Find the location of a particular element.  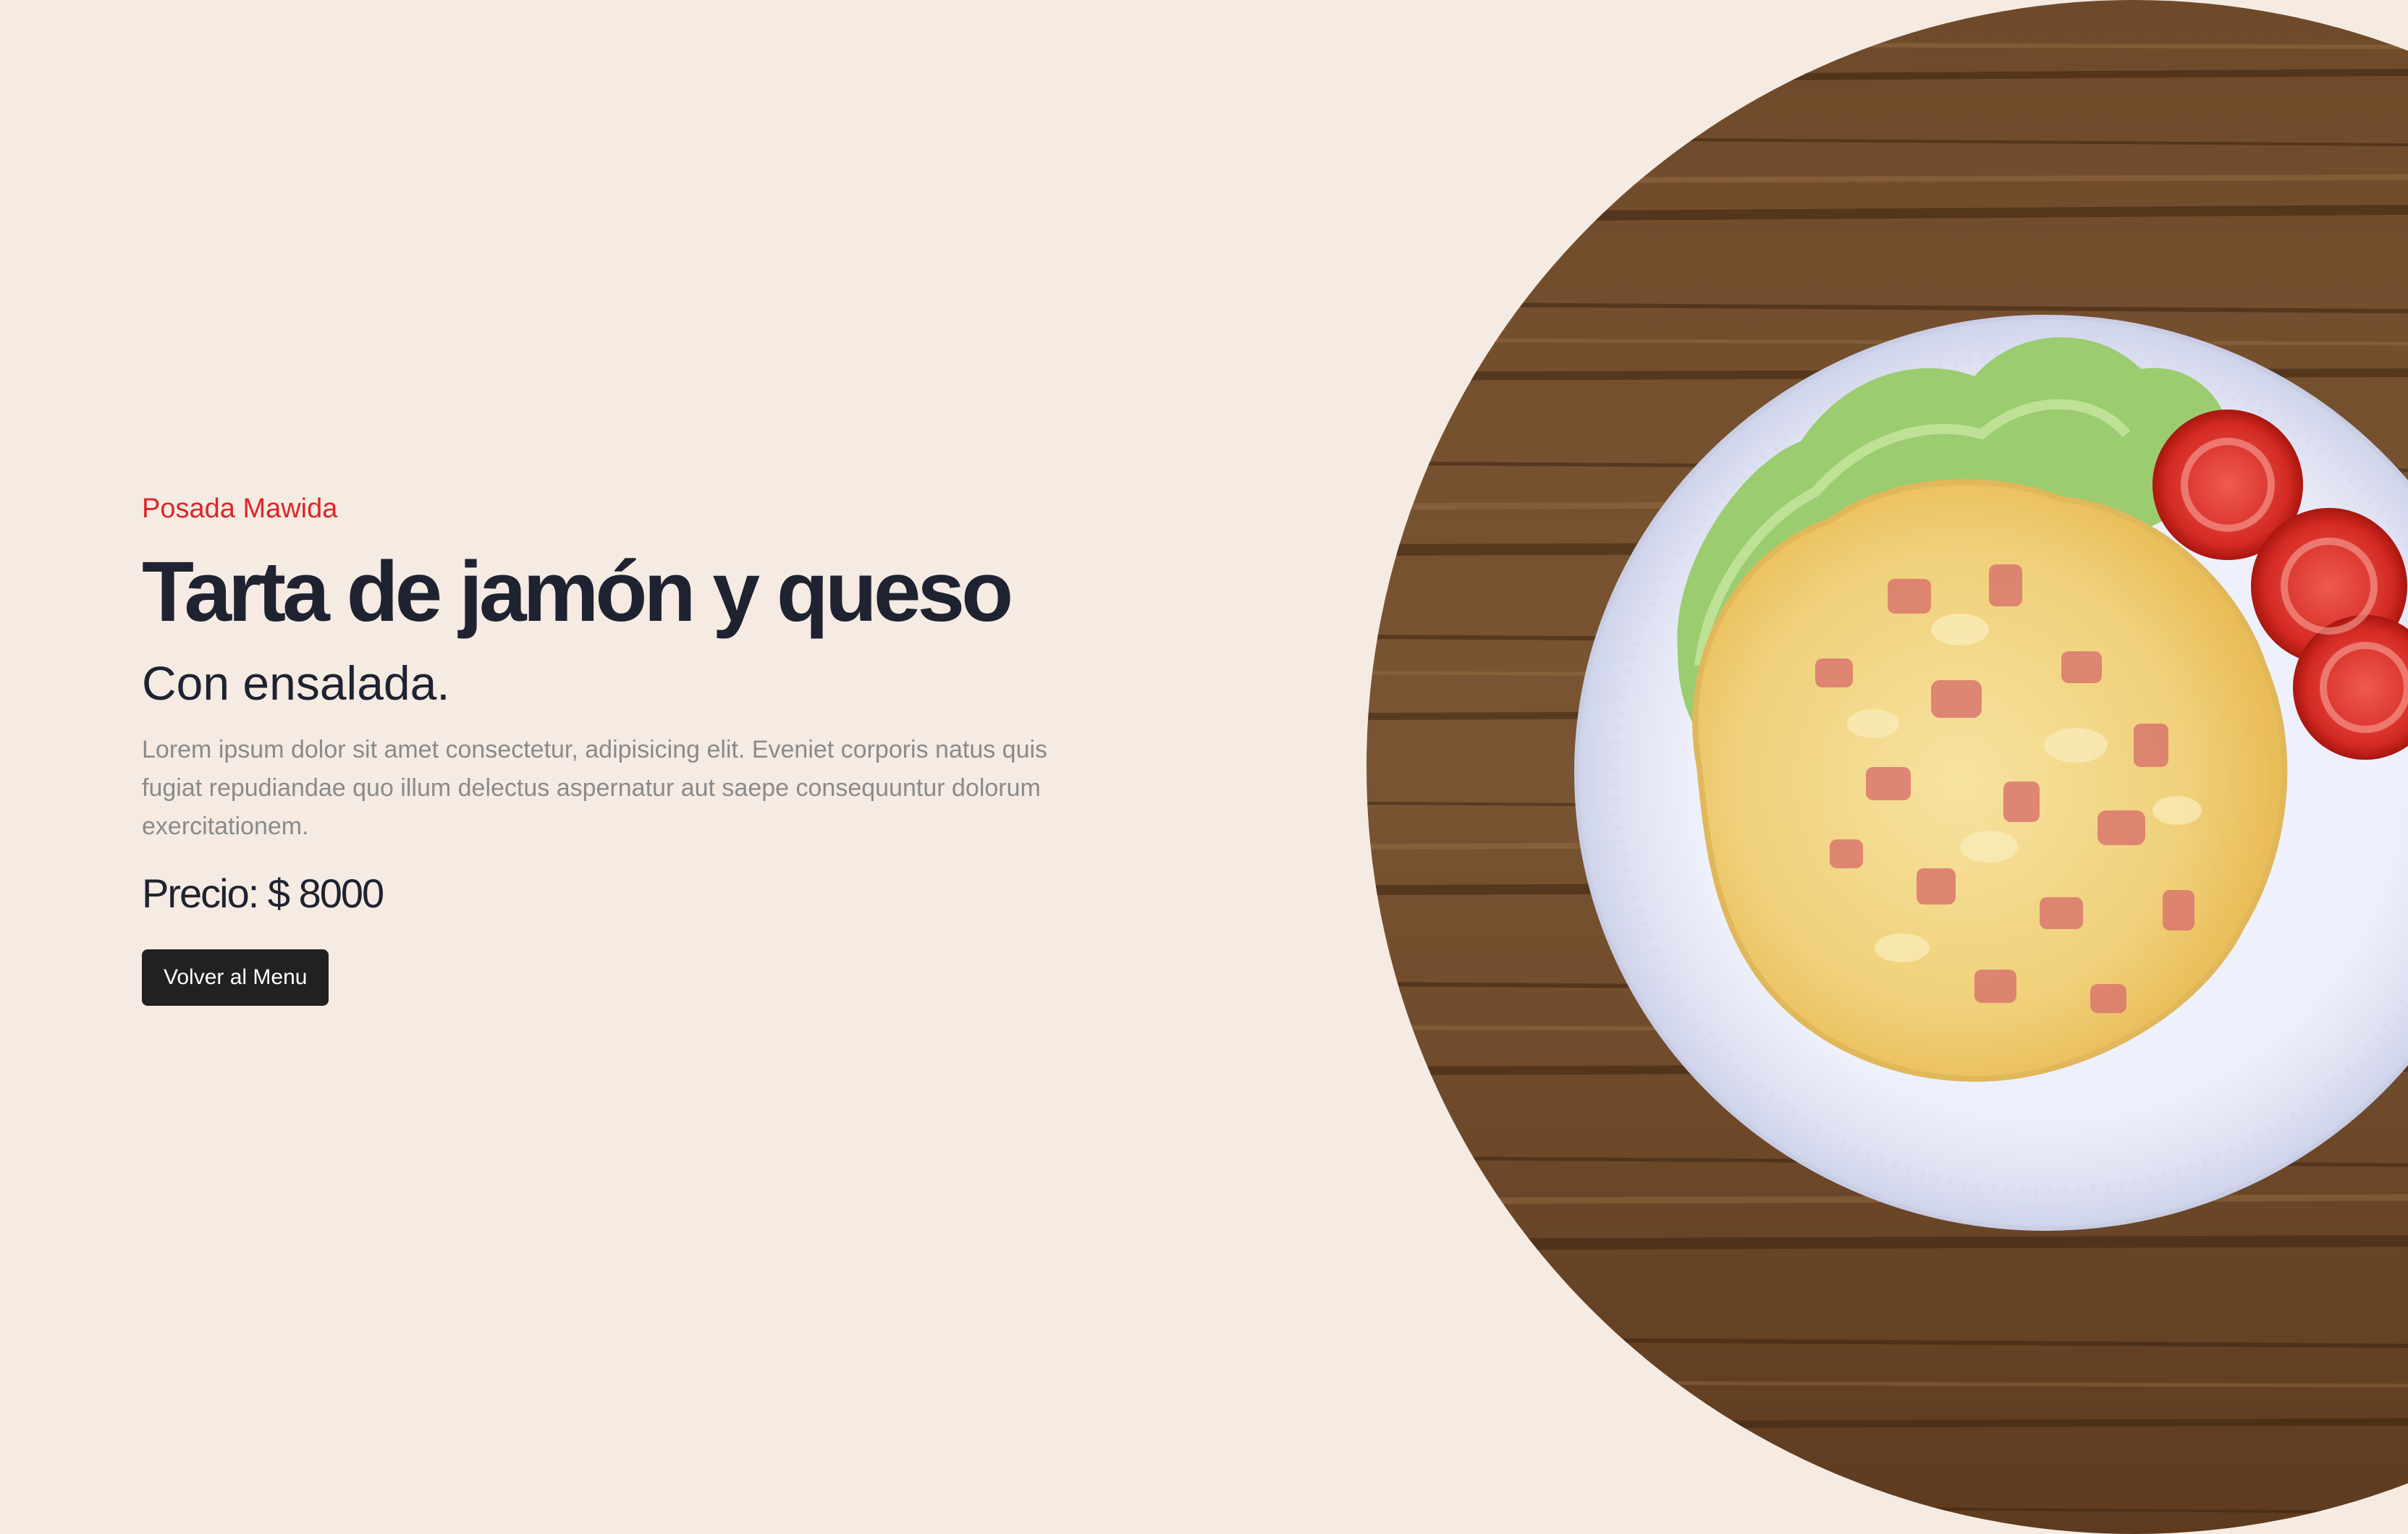

product-title: Tarta de jamón y queso is located at coordinates (577, 591).